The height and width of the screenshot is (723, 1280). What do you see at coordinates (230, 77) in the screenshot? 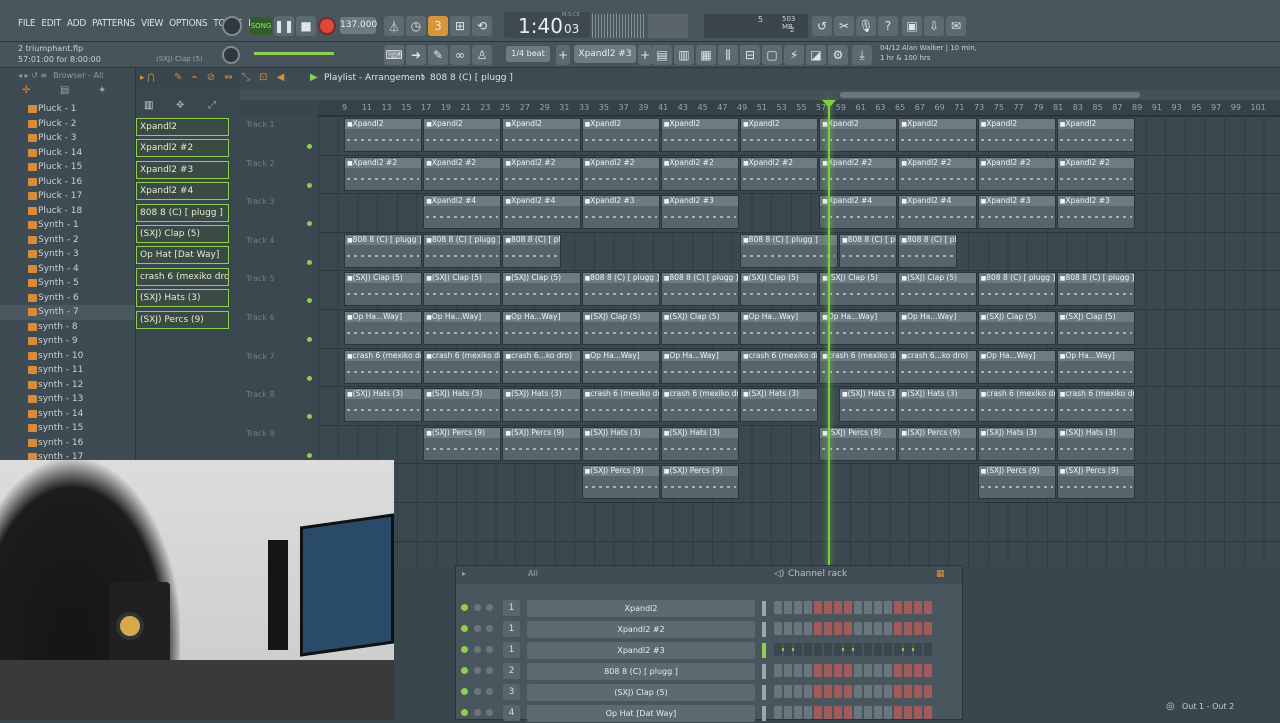
I see `tool-icons: ✎ ⌁ ⊘ ⇔ ⤡ ⊡ ◀` at bounding box center [230, 77].